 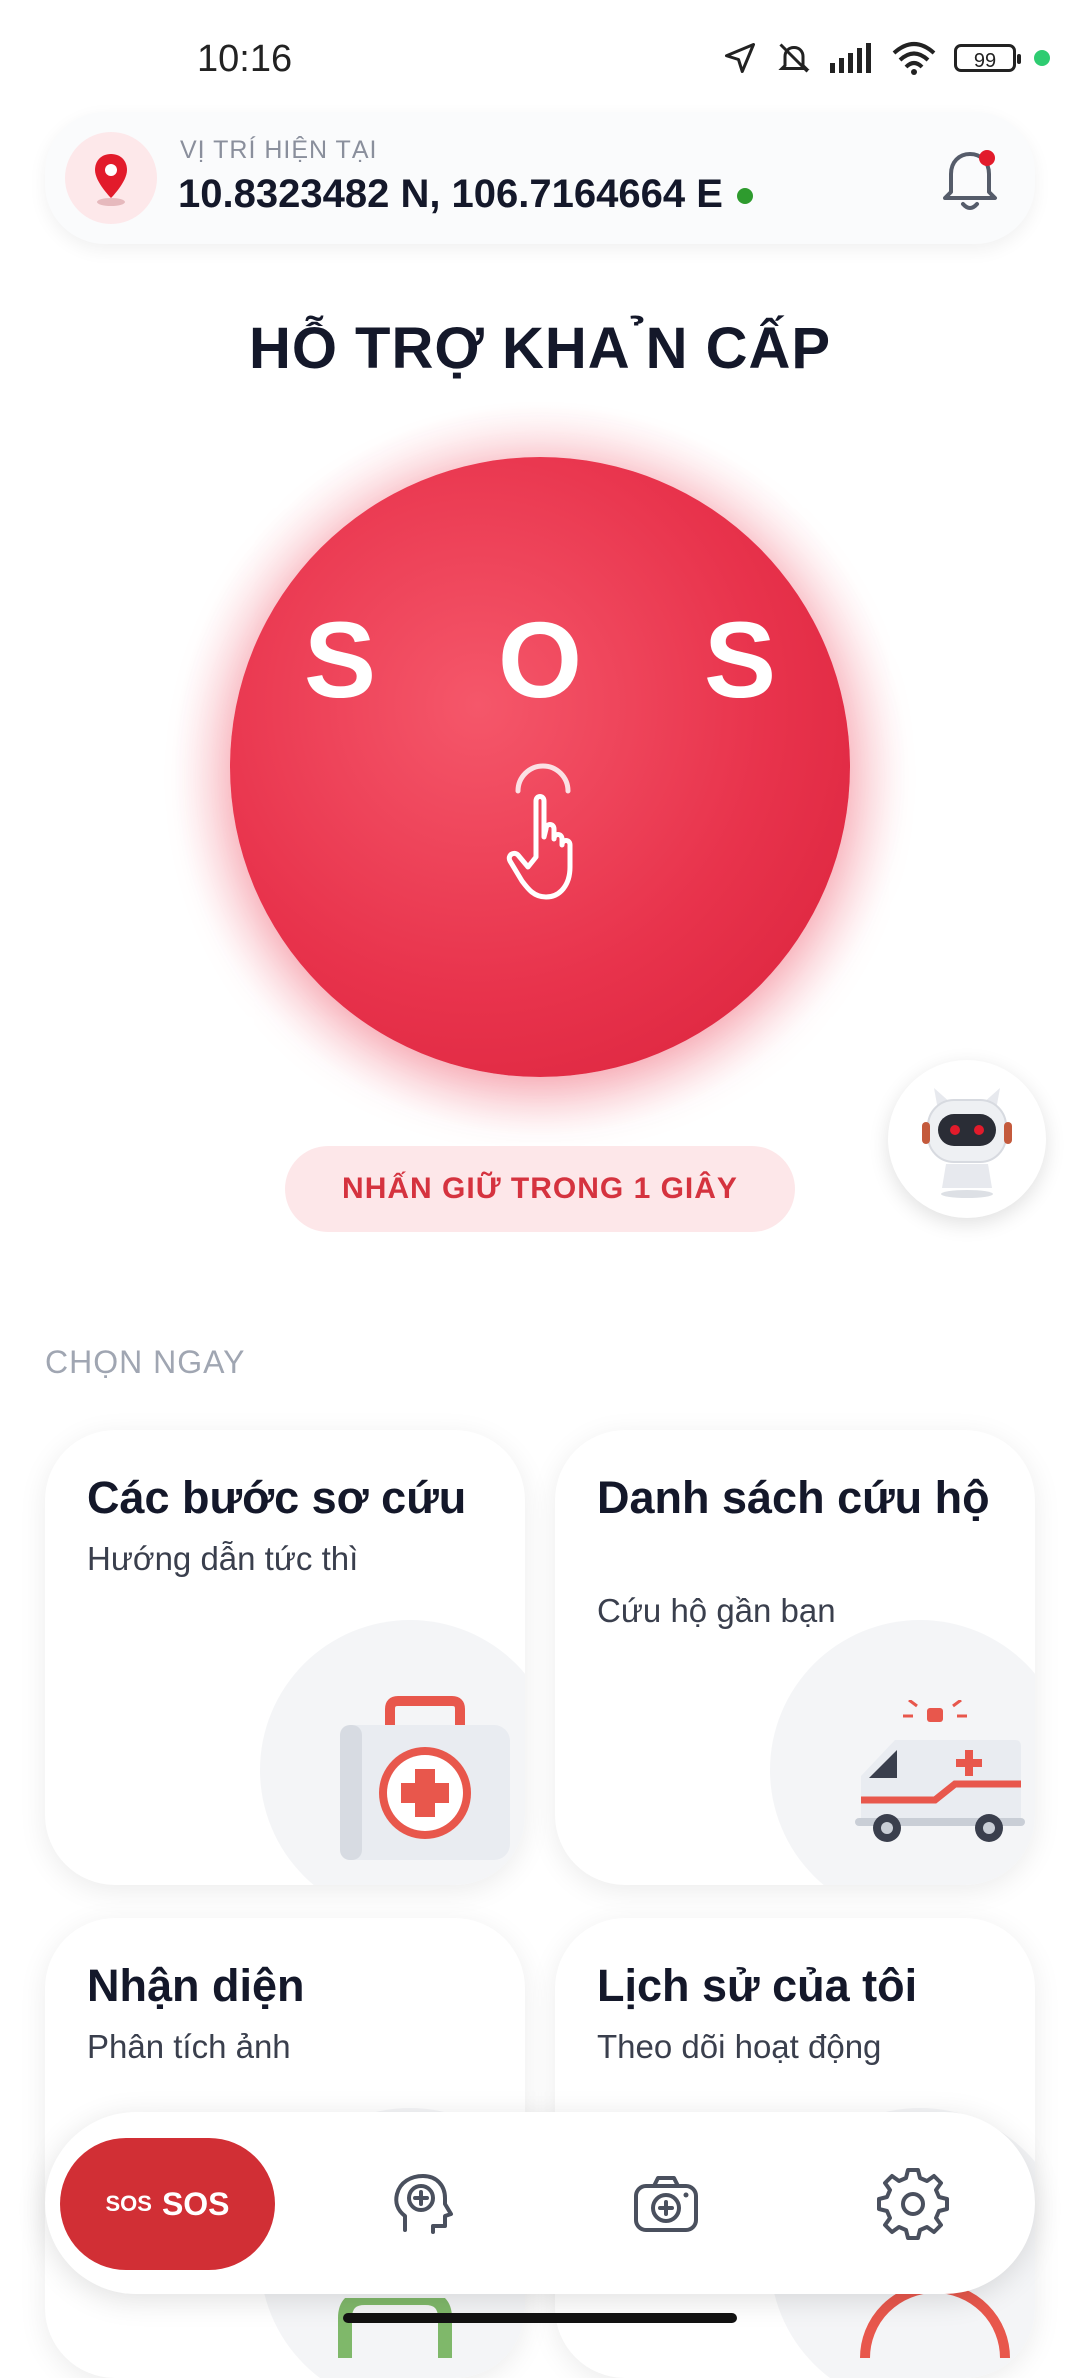 What do you see at coordinates (539, 831) in the screenshot?
I see `tap-hand-icon` at bounding box center [539, 831].